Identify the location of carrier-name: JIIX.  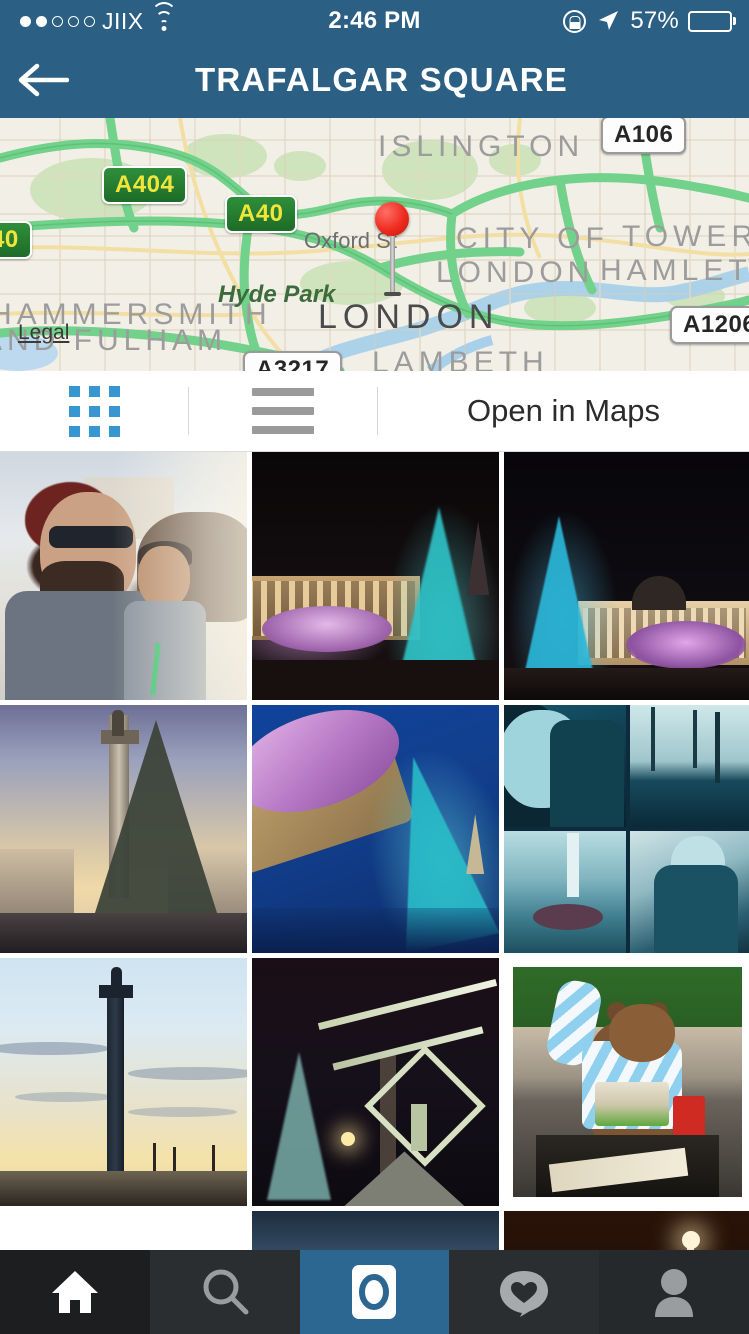
(123, 20).